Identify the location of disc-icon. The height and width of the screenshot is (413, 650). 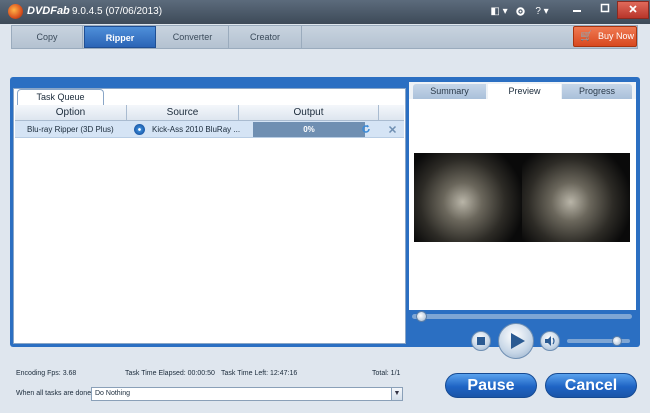
(139, 129).